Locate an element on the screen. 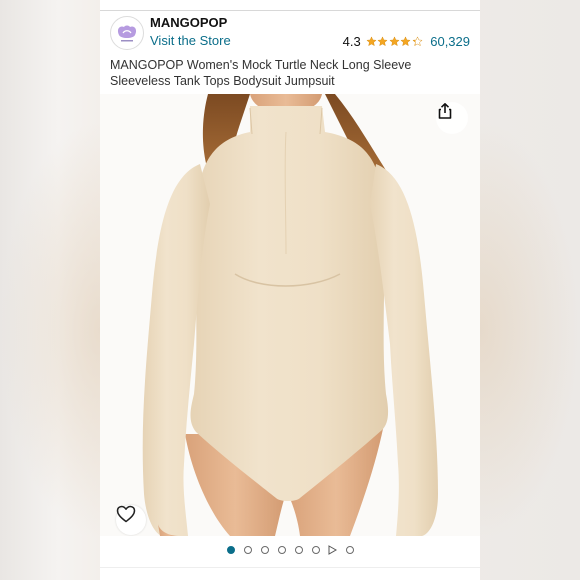  share-icon is located at coordinates (445, 111).